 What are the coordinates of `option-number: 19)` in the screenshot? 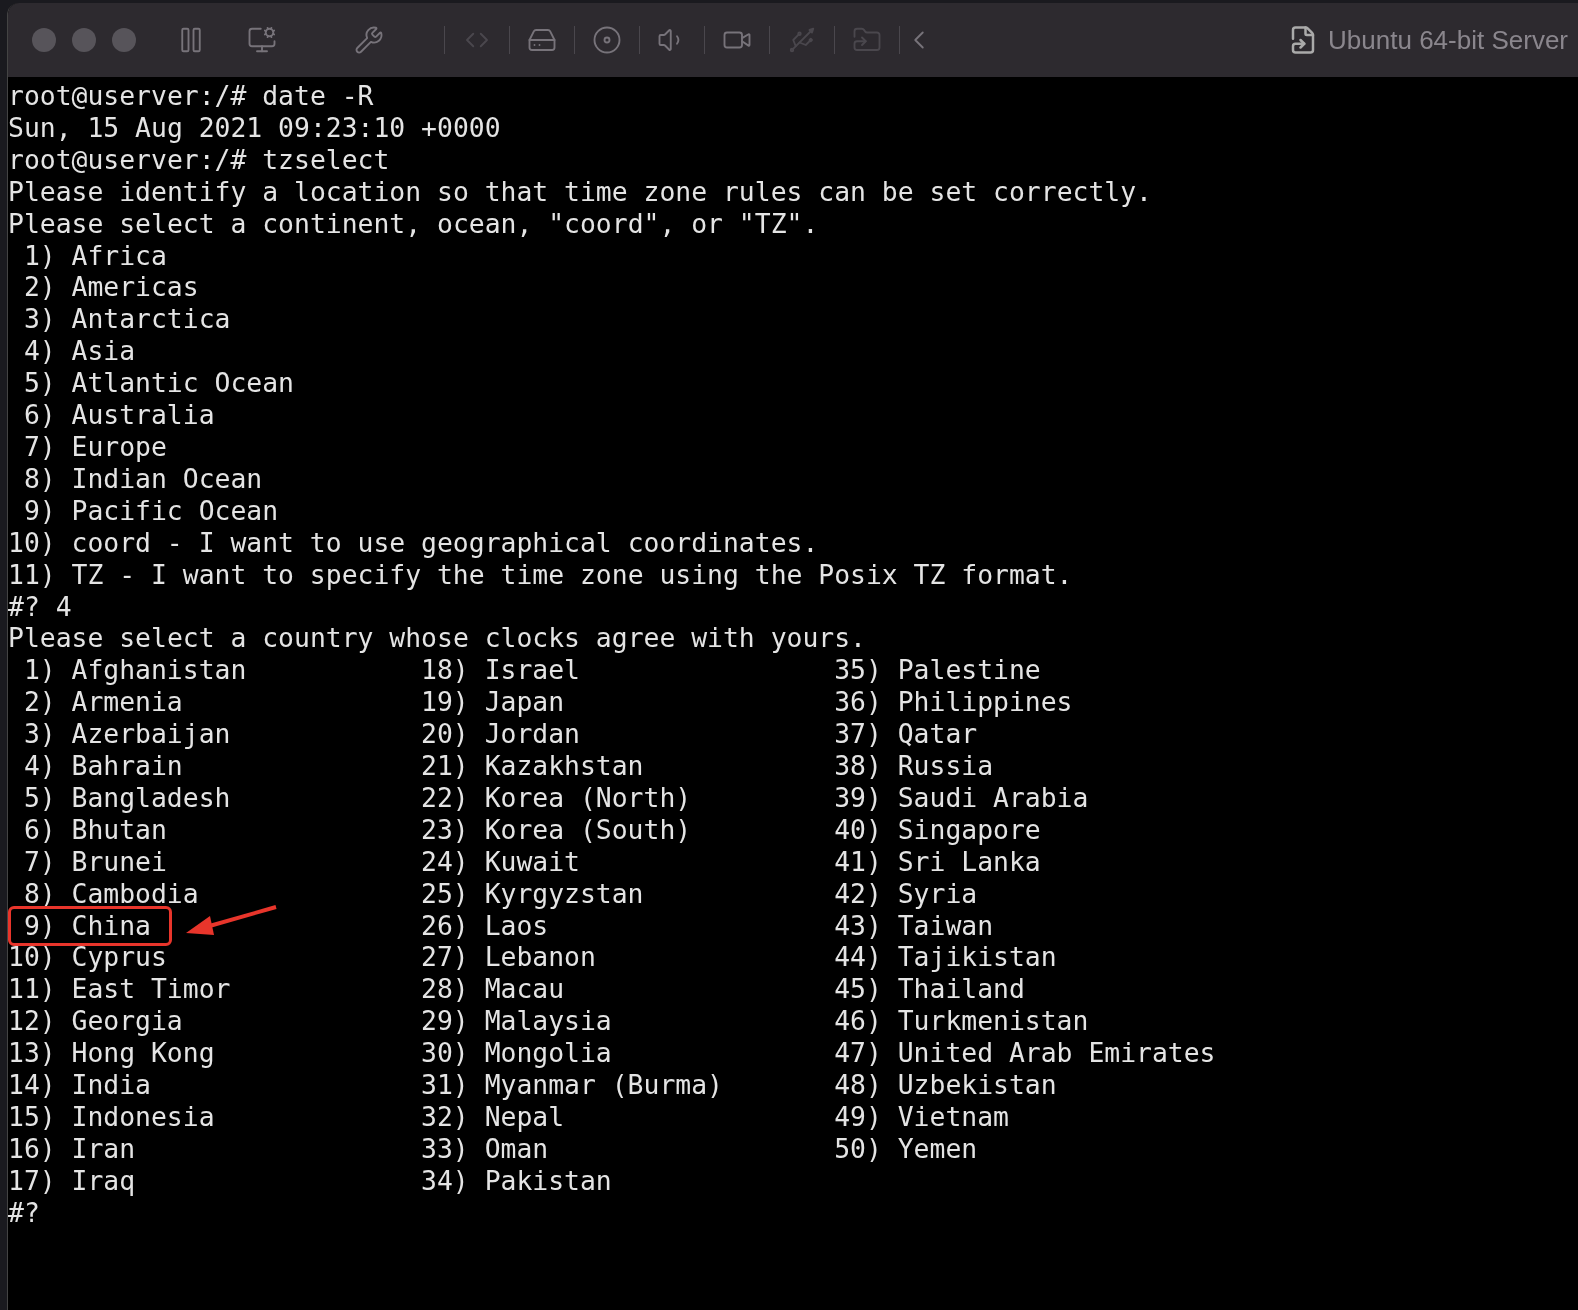 It's located at (445, 702).